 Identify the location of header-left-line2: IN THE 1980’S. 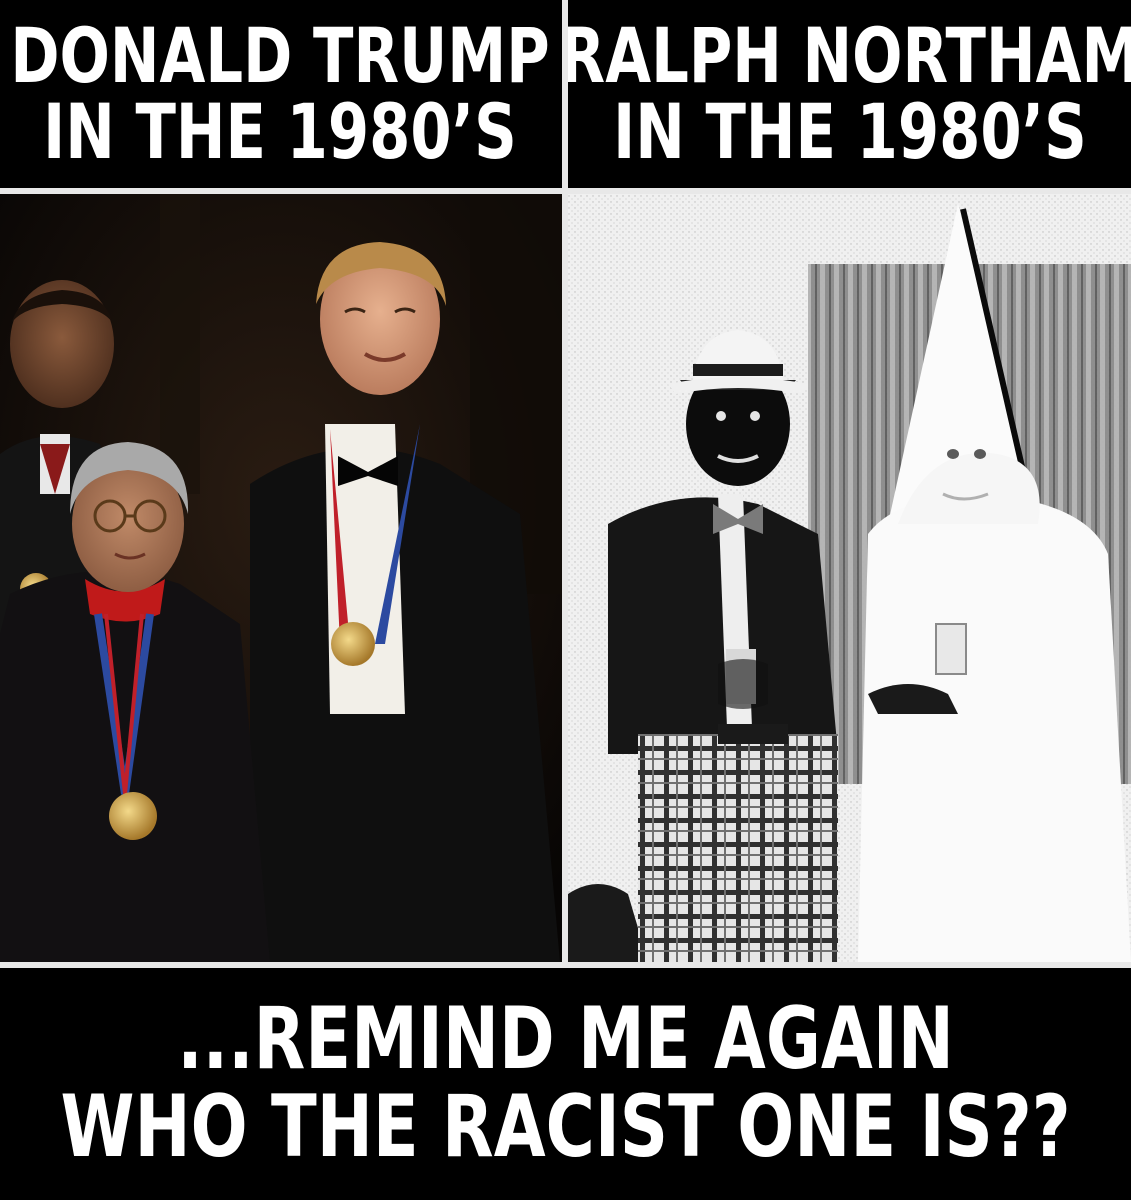
(280, 131).